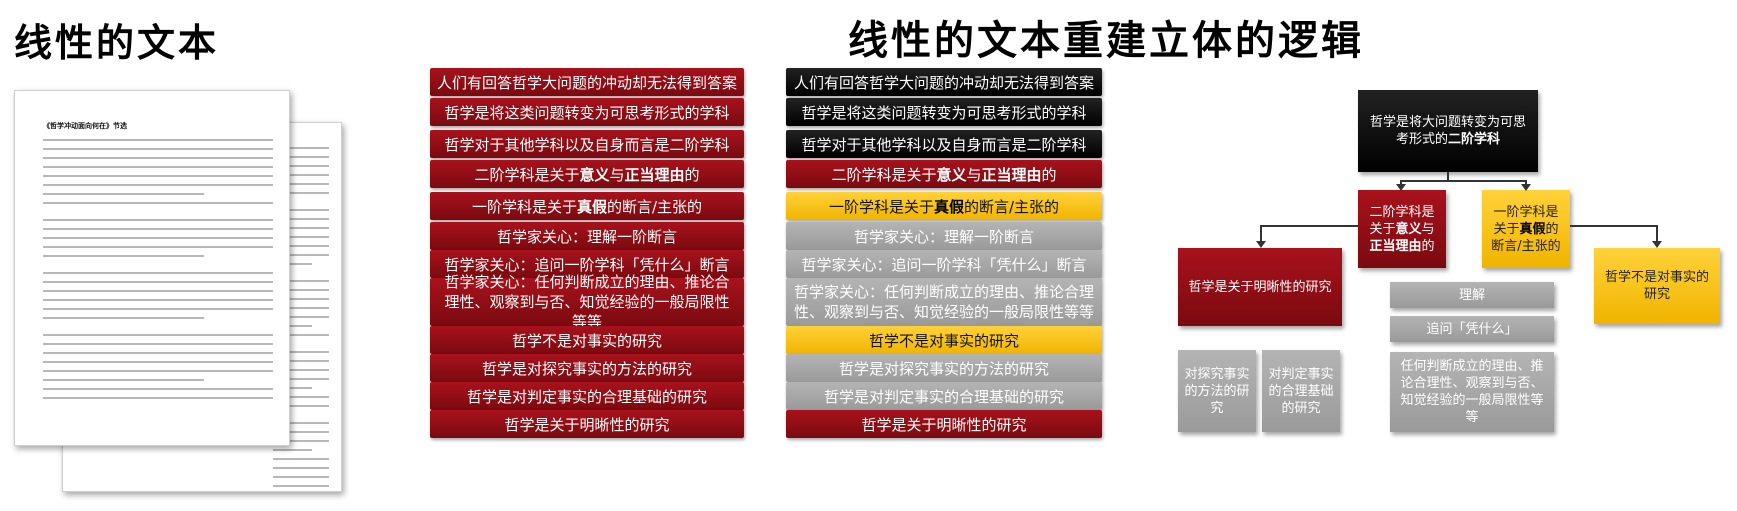 This screenshot has width=1737, height=511. Describe the element at coordinates (1260, 287) in the screenshot. I see `tree-clarity-node: 哲学是关于明晰性的研究` at that location.